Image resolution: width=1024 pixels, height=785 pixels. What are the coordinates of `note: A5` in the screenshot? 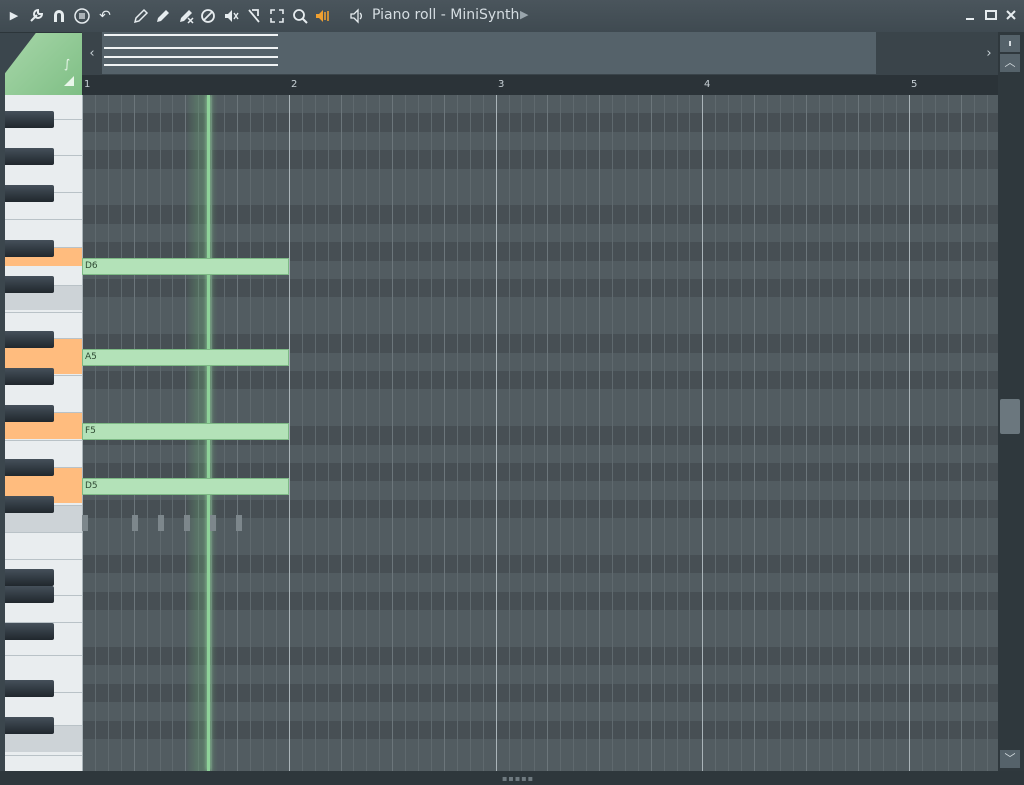 It's located at (185, 357).